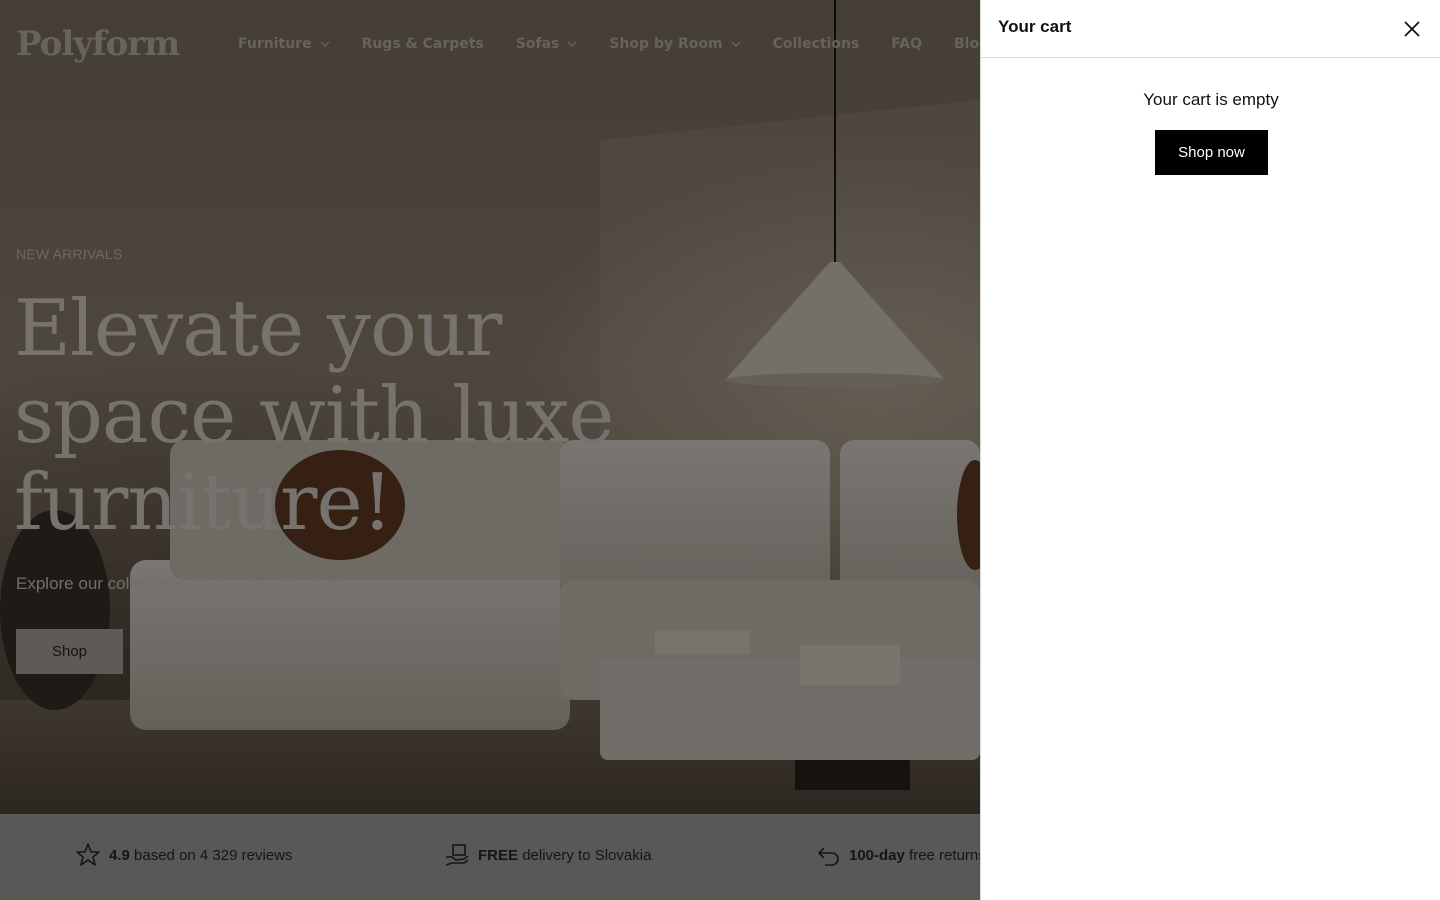  I want to click on shop-now-button: Shop now, so click(1211, 152).